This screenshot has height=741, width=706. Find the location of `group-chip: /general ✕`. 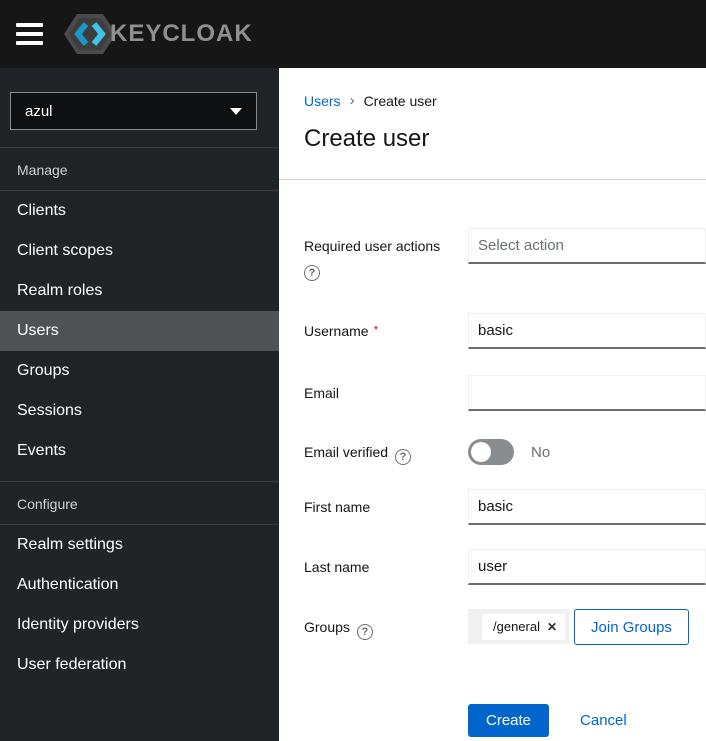

group-chip: /general ✕ is located at coordinates (524, 626).